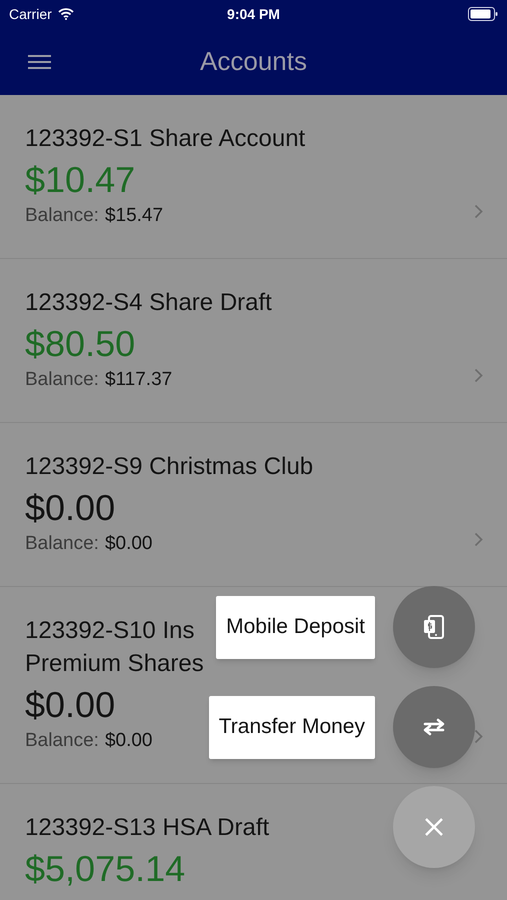 Image resolution: width=507 pixels, height=900 pixels. Describe the element at coordinates (434, 627) in the screenshot. I see `phone-check-icon` at that location.